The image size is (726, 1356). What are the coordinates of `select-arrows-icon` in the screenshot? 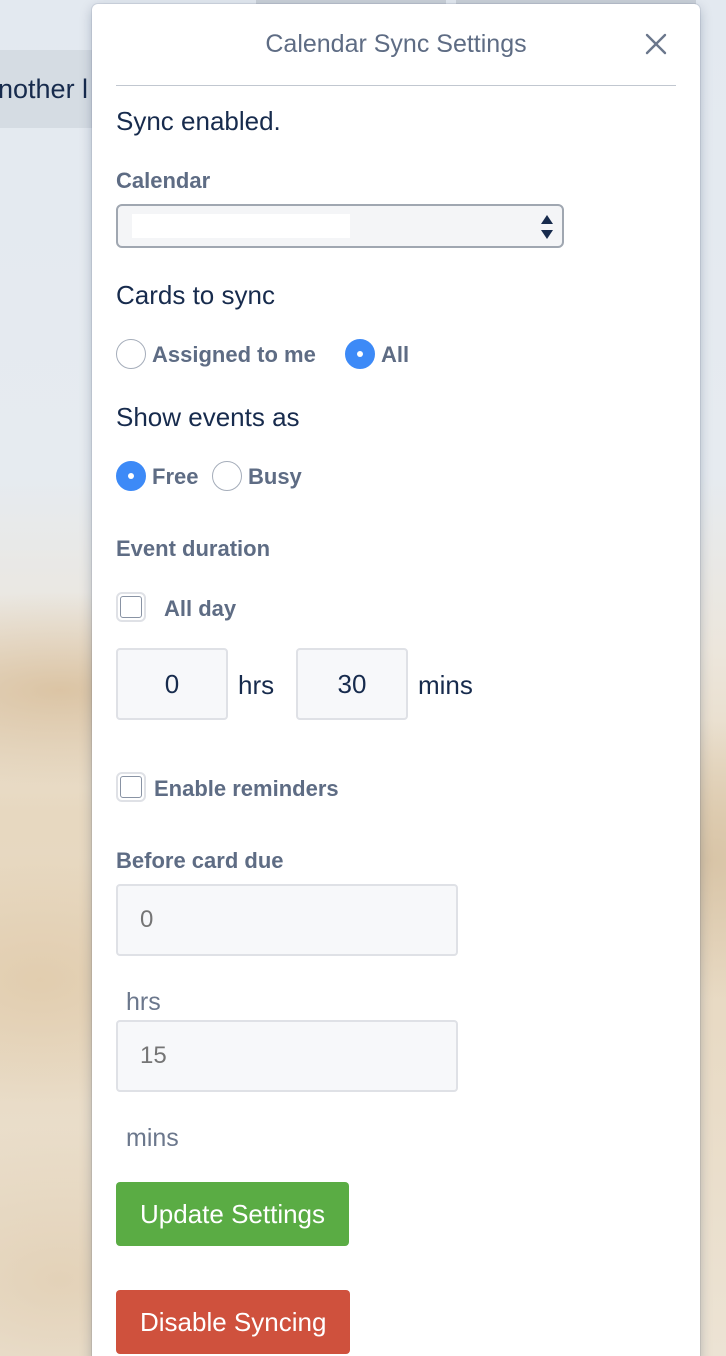 It's located at (547, 227).